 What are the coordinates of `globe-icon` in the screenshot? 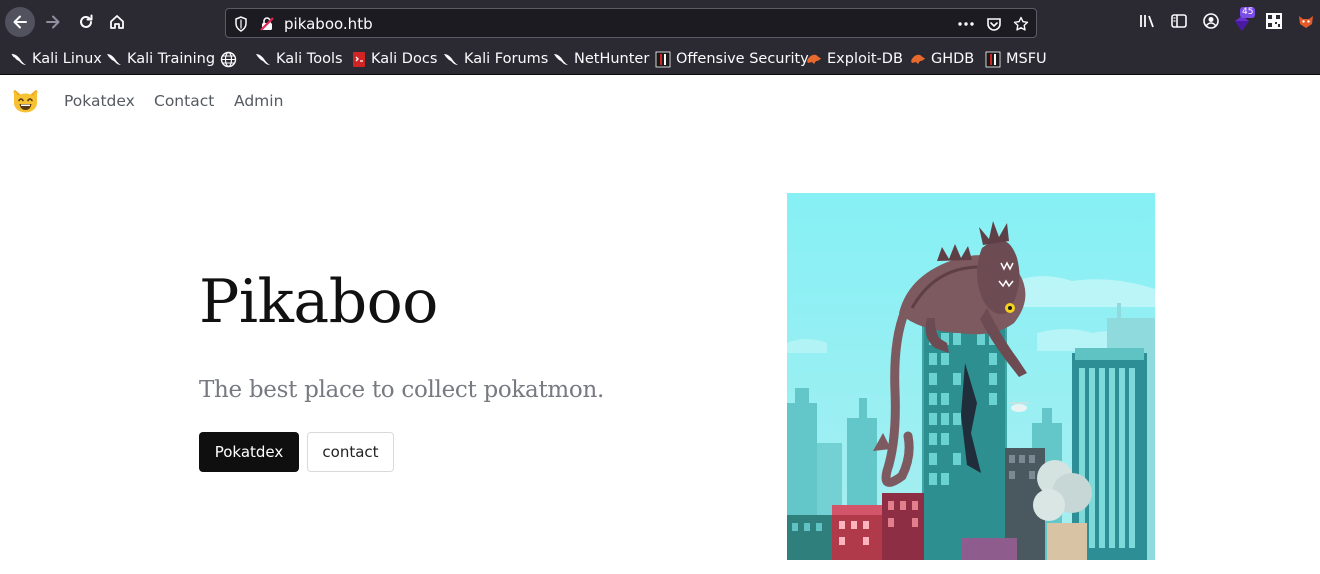 It's located at (228, 59).